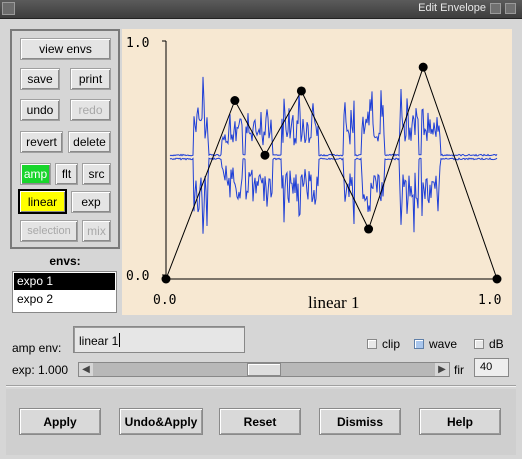 The width and height of the screenshot is (522, 459). I want to click on exp-button: exp, so click(91, 202).